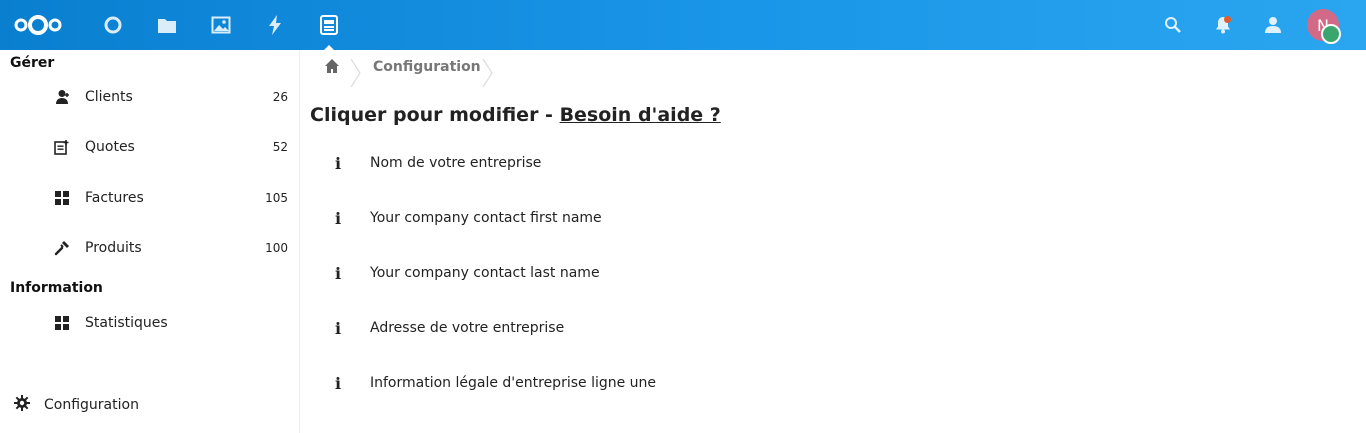 This screenshot has width=1366, height=433. Describe the element at coordinates (149, 147) in the screenshot. I see `sidebar-item-quotes: Quotes 52` at that location.